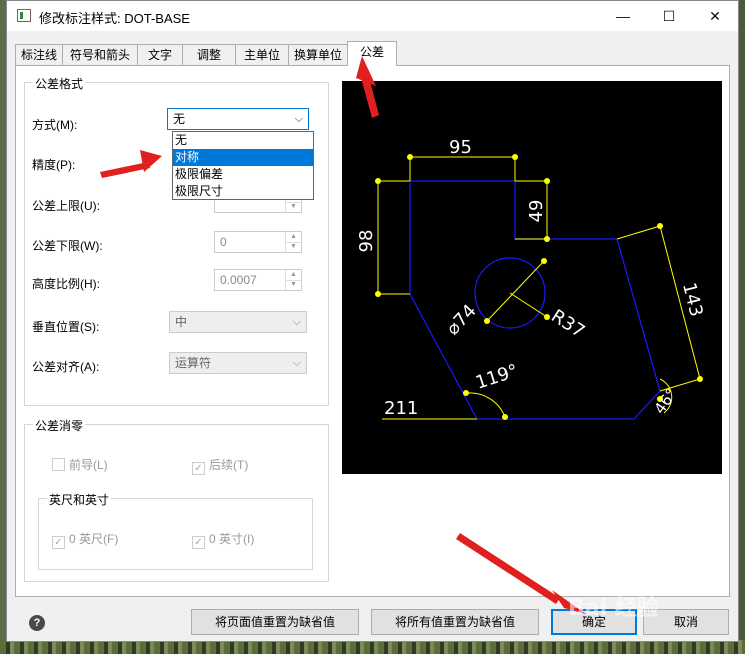 The width and height of the screenshot is (745, 654). Describe the element at coordinates (613, 608) in the screenshot. I see `watermark: Bai 经验` at that location.